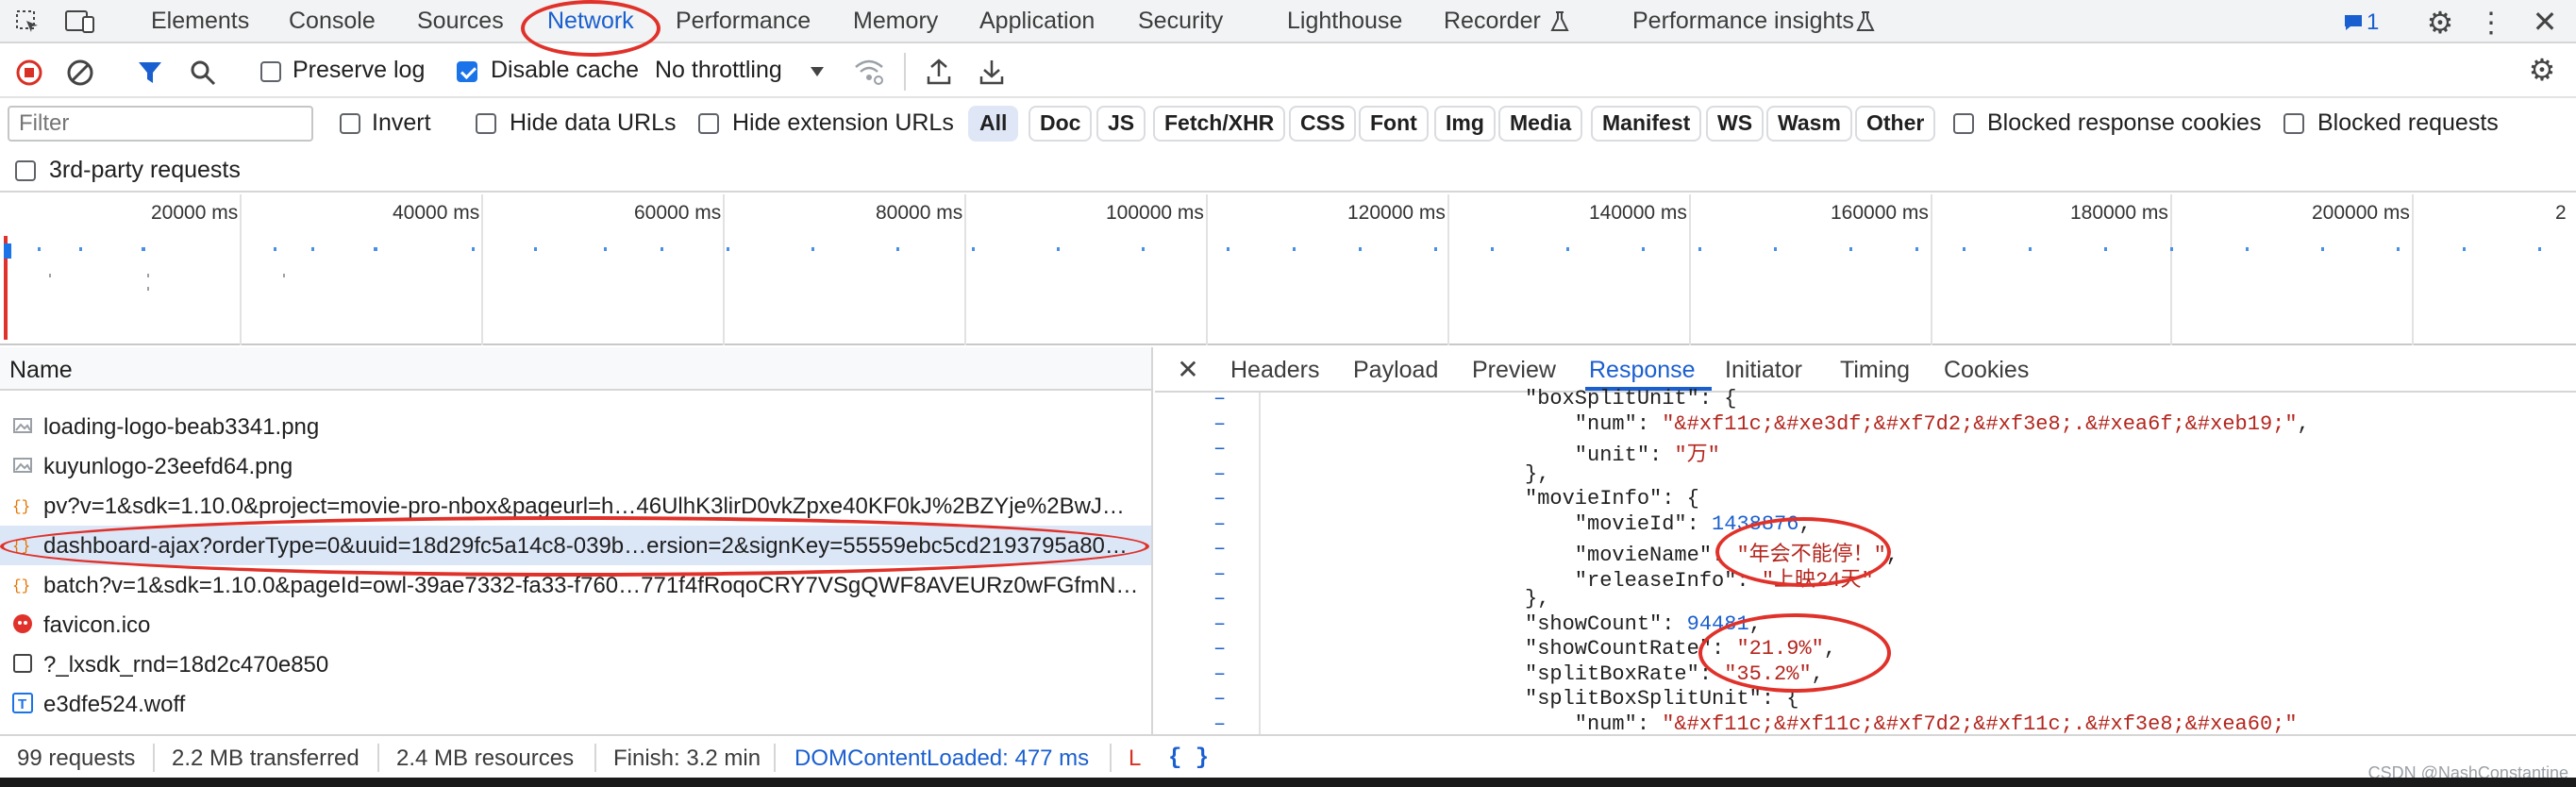 The width and height of the screenshot is (2576, 787). I want to click on import-har-icon, so click(939, 72).